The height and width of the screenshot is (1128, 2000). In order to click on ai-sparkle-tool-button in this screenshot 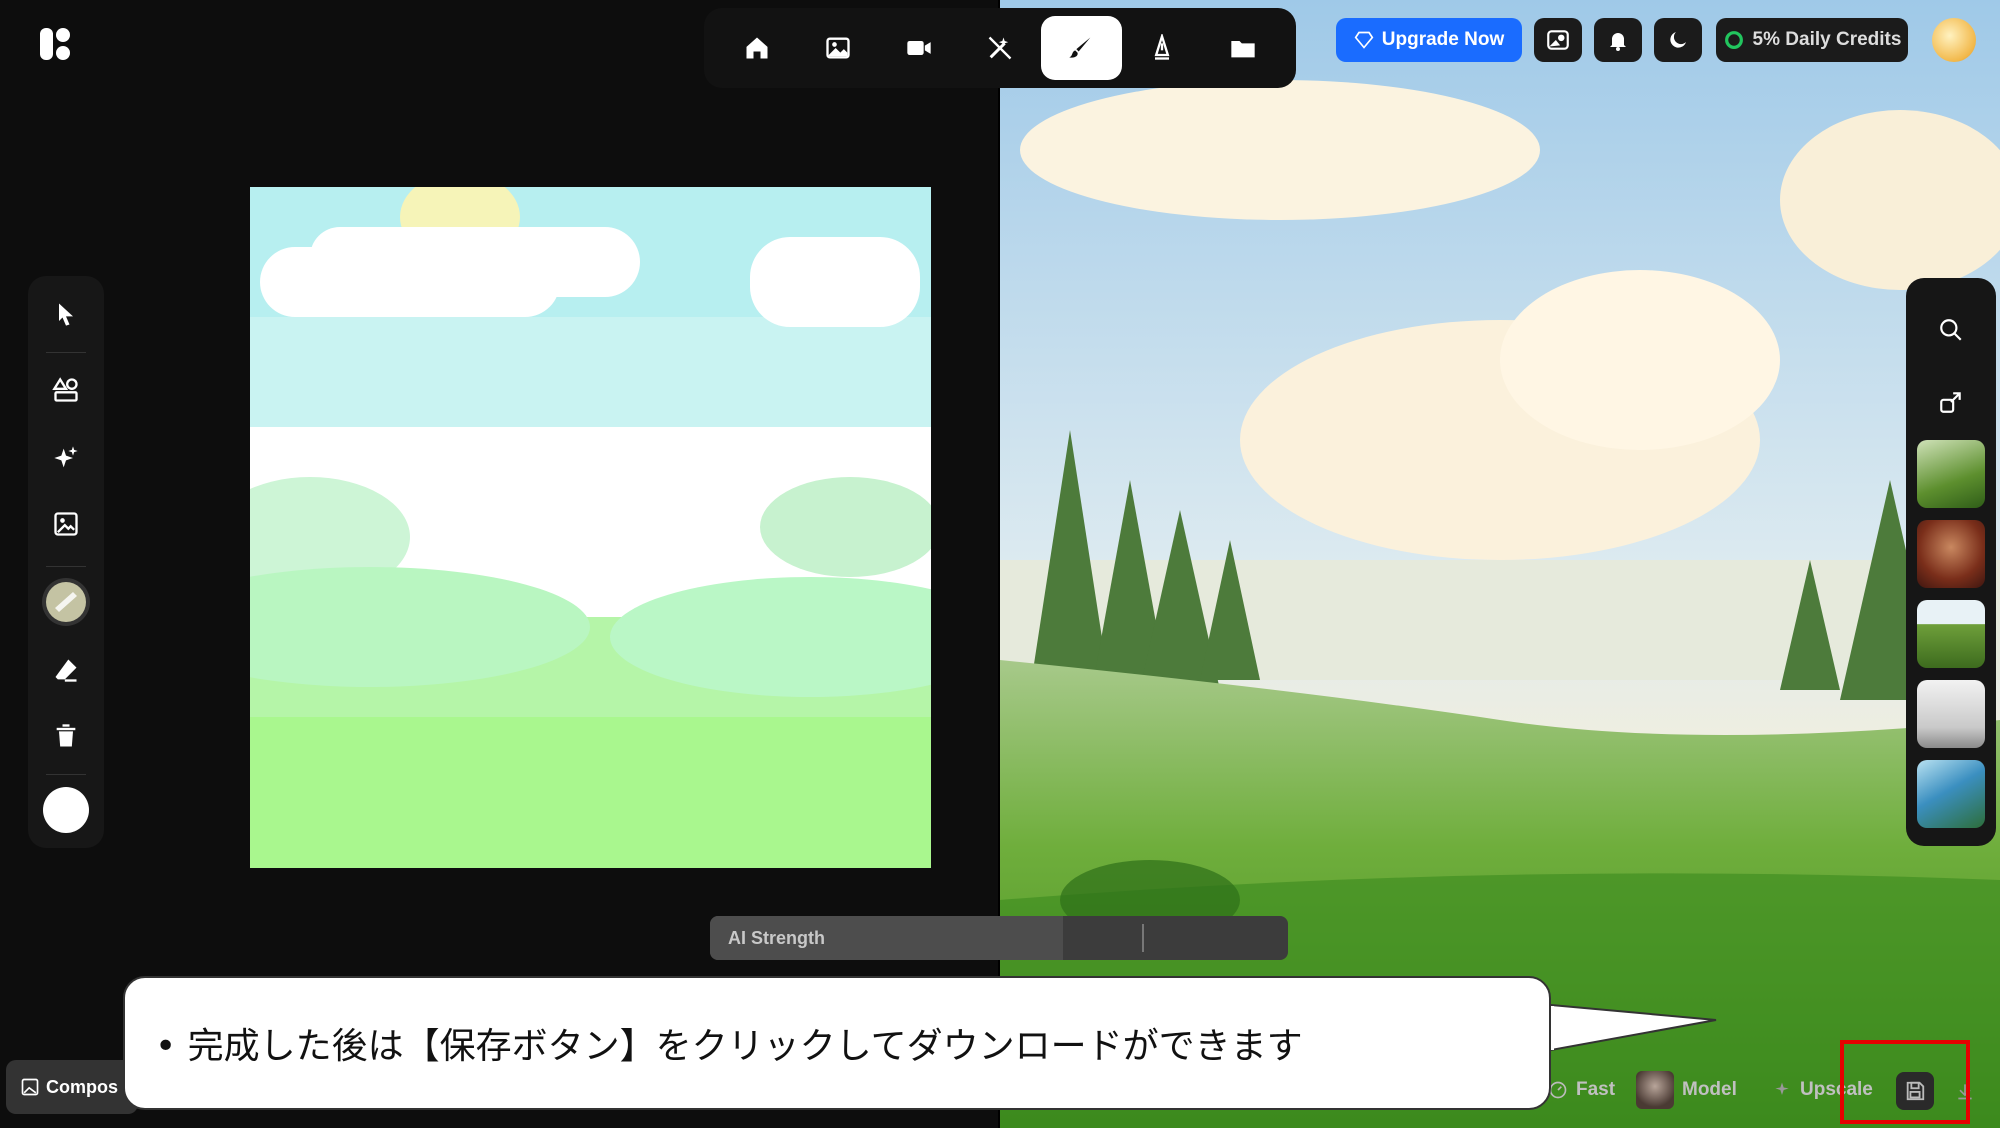, I will do `click(66, 458)`.